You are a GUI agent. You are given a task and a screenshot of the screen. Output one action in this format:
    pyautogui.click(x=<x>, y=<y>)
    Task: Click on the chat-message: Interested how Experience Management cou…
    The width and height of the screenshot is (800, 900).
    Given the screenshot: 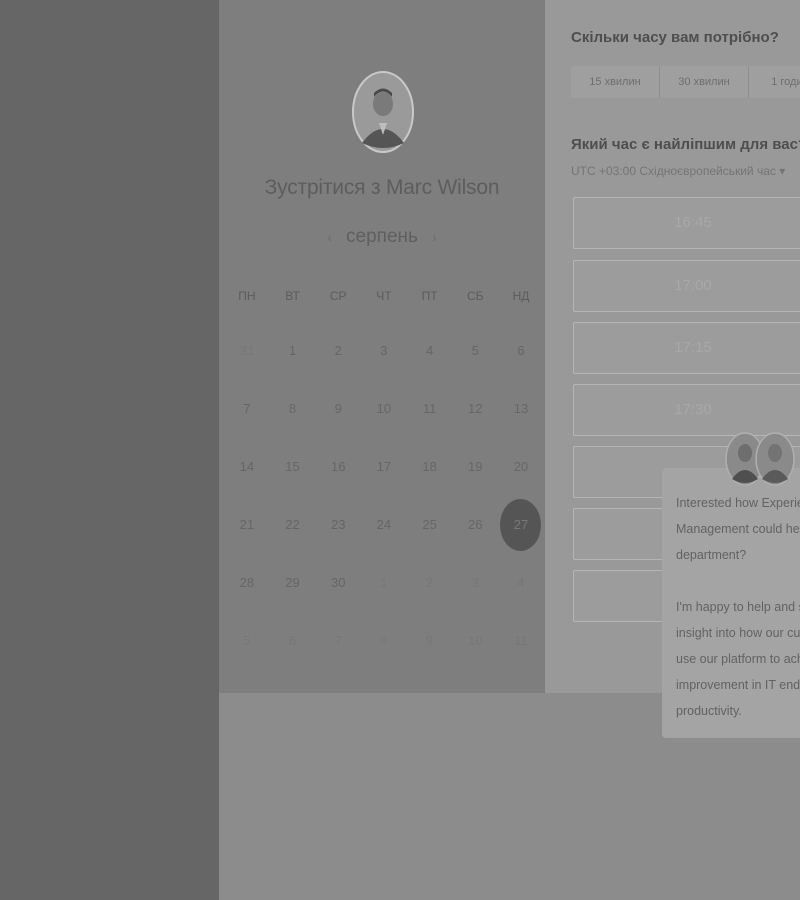 What is the action you would take?
    pyautogui.click(x=738, y=607)
    